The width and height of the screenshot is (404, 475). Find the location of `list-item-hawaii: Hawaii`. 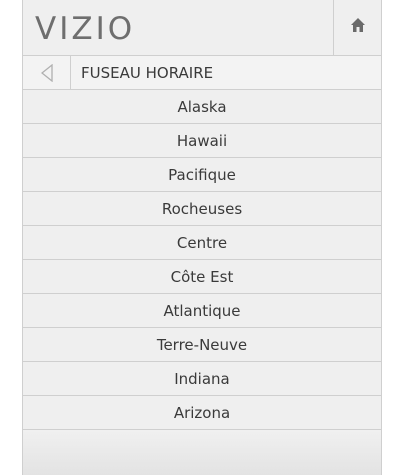

list-item-hawaii: Hawaii is located at coordinates (202, 141).